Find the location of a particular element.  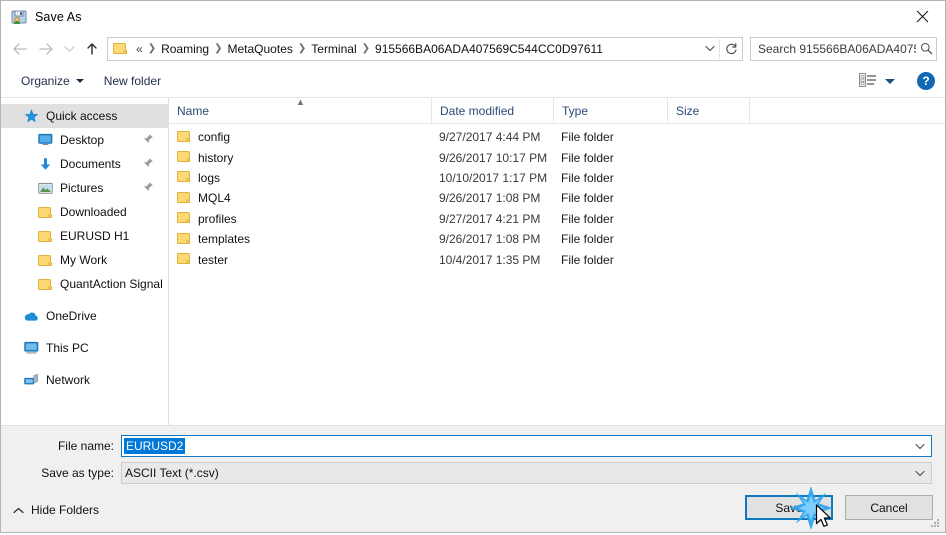

file-name-value: EURUSD2 is located at coordinates (155, 446).